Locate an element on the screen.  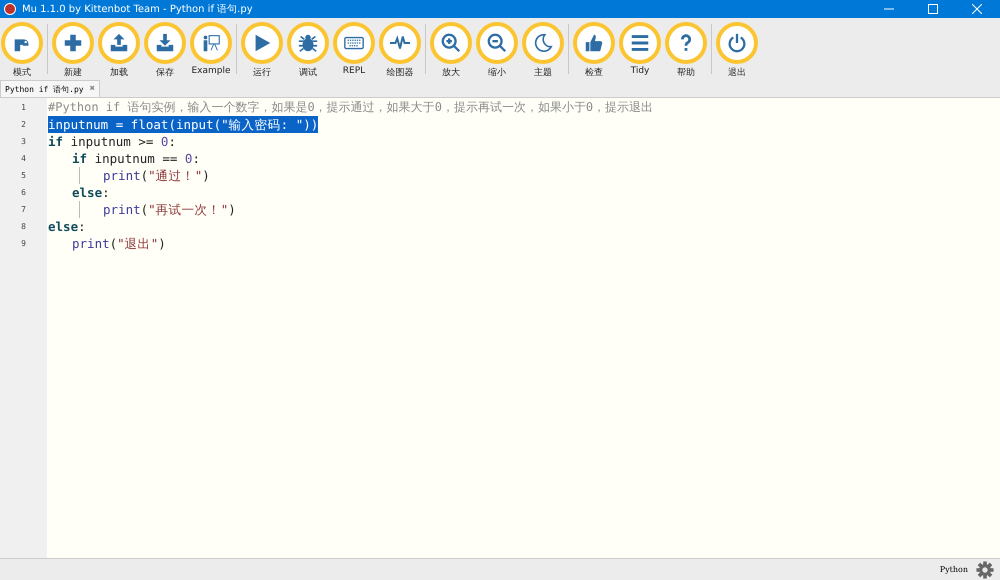
file-tab: Python if 语句.py ✖ is located at coordinates (50, 88).